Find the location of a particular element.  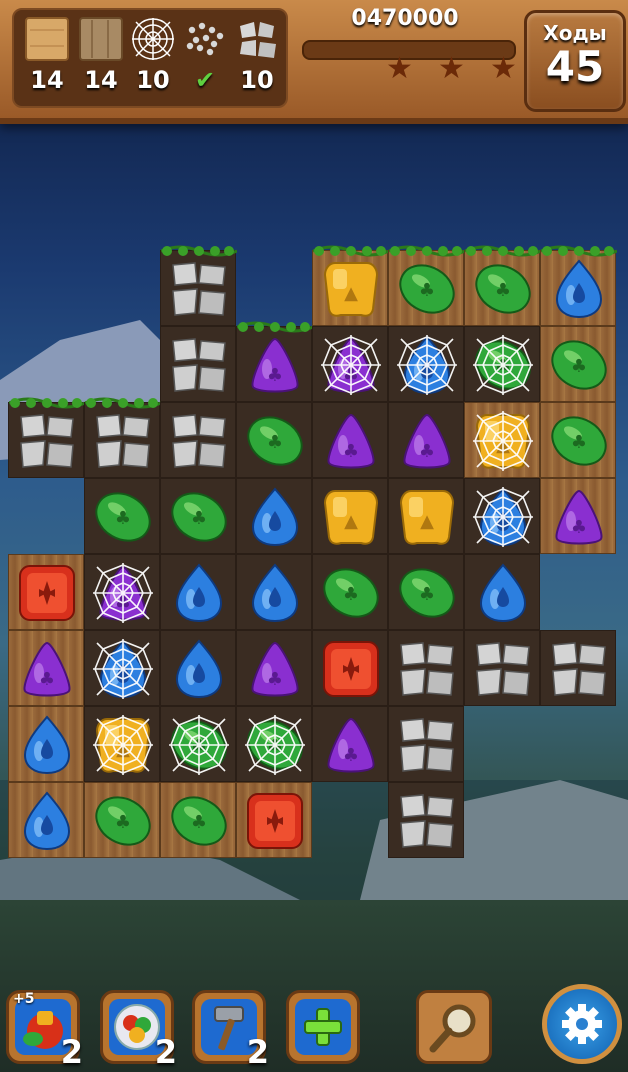

settings-button is located at coordinates (582, 1024).